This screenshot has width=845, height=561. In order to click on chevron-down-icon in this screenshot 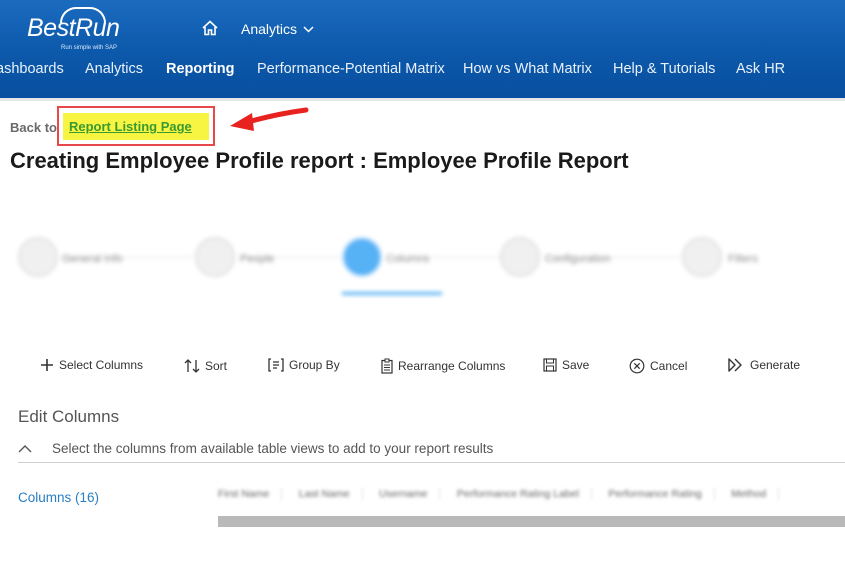, I will do `click(308, 29)`.